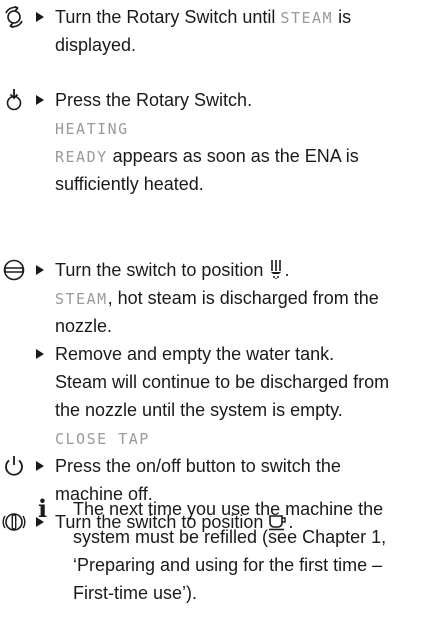 The width and height of the screenshot is (447, 622). Describe the element at coordinates (249, 45) in the screenshot. I see `step-line: displayed.` at that location.